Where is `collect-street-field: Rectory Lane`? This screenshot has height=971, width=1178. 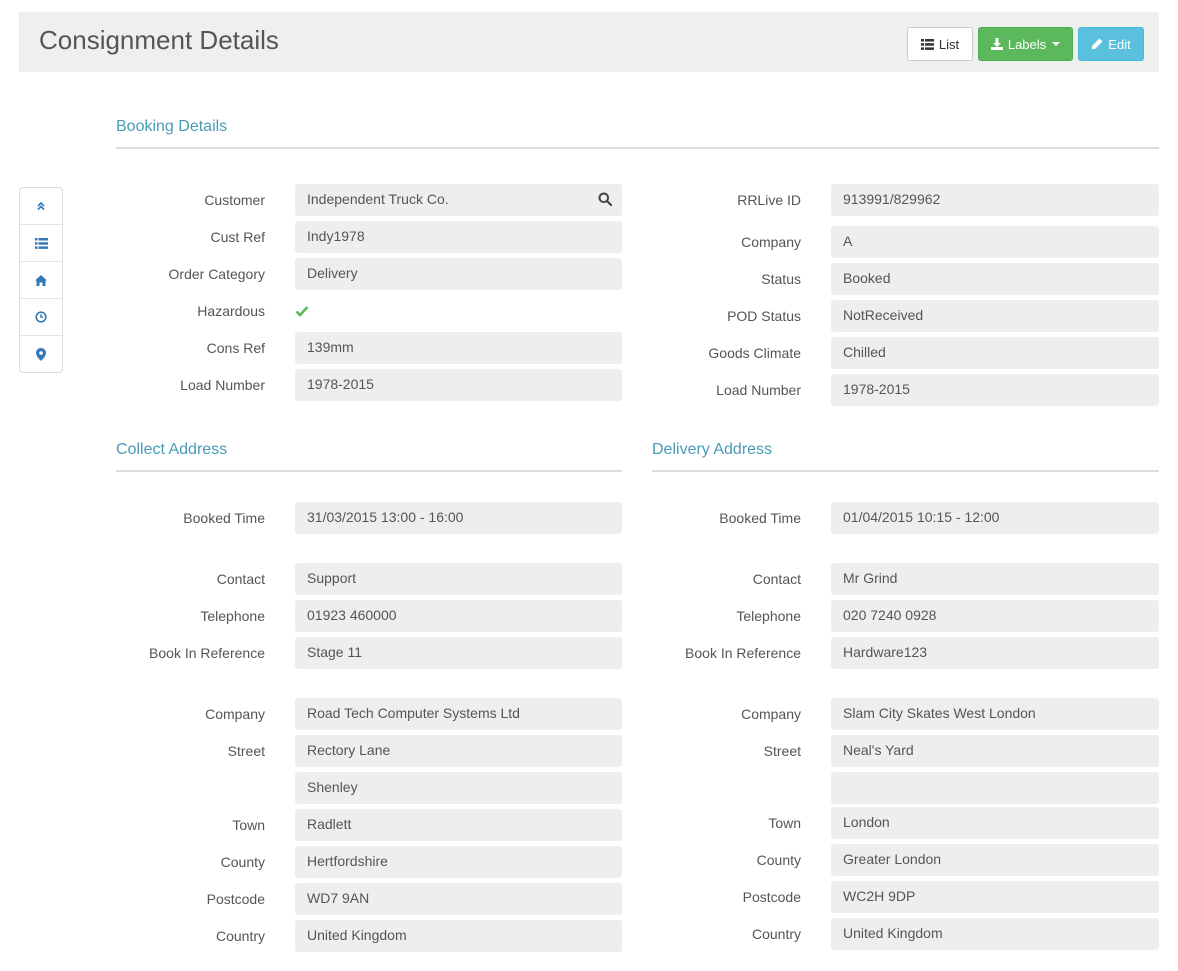 collect-street-field: Rectory Lane is located at coordinates (458, 751).